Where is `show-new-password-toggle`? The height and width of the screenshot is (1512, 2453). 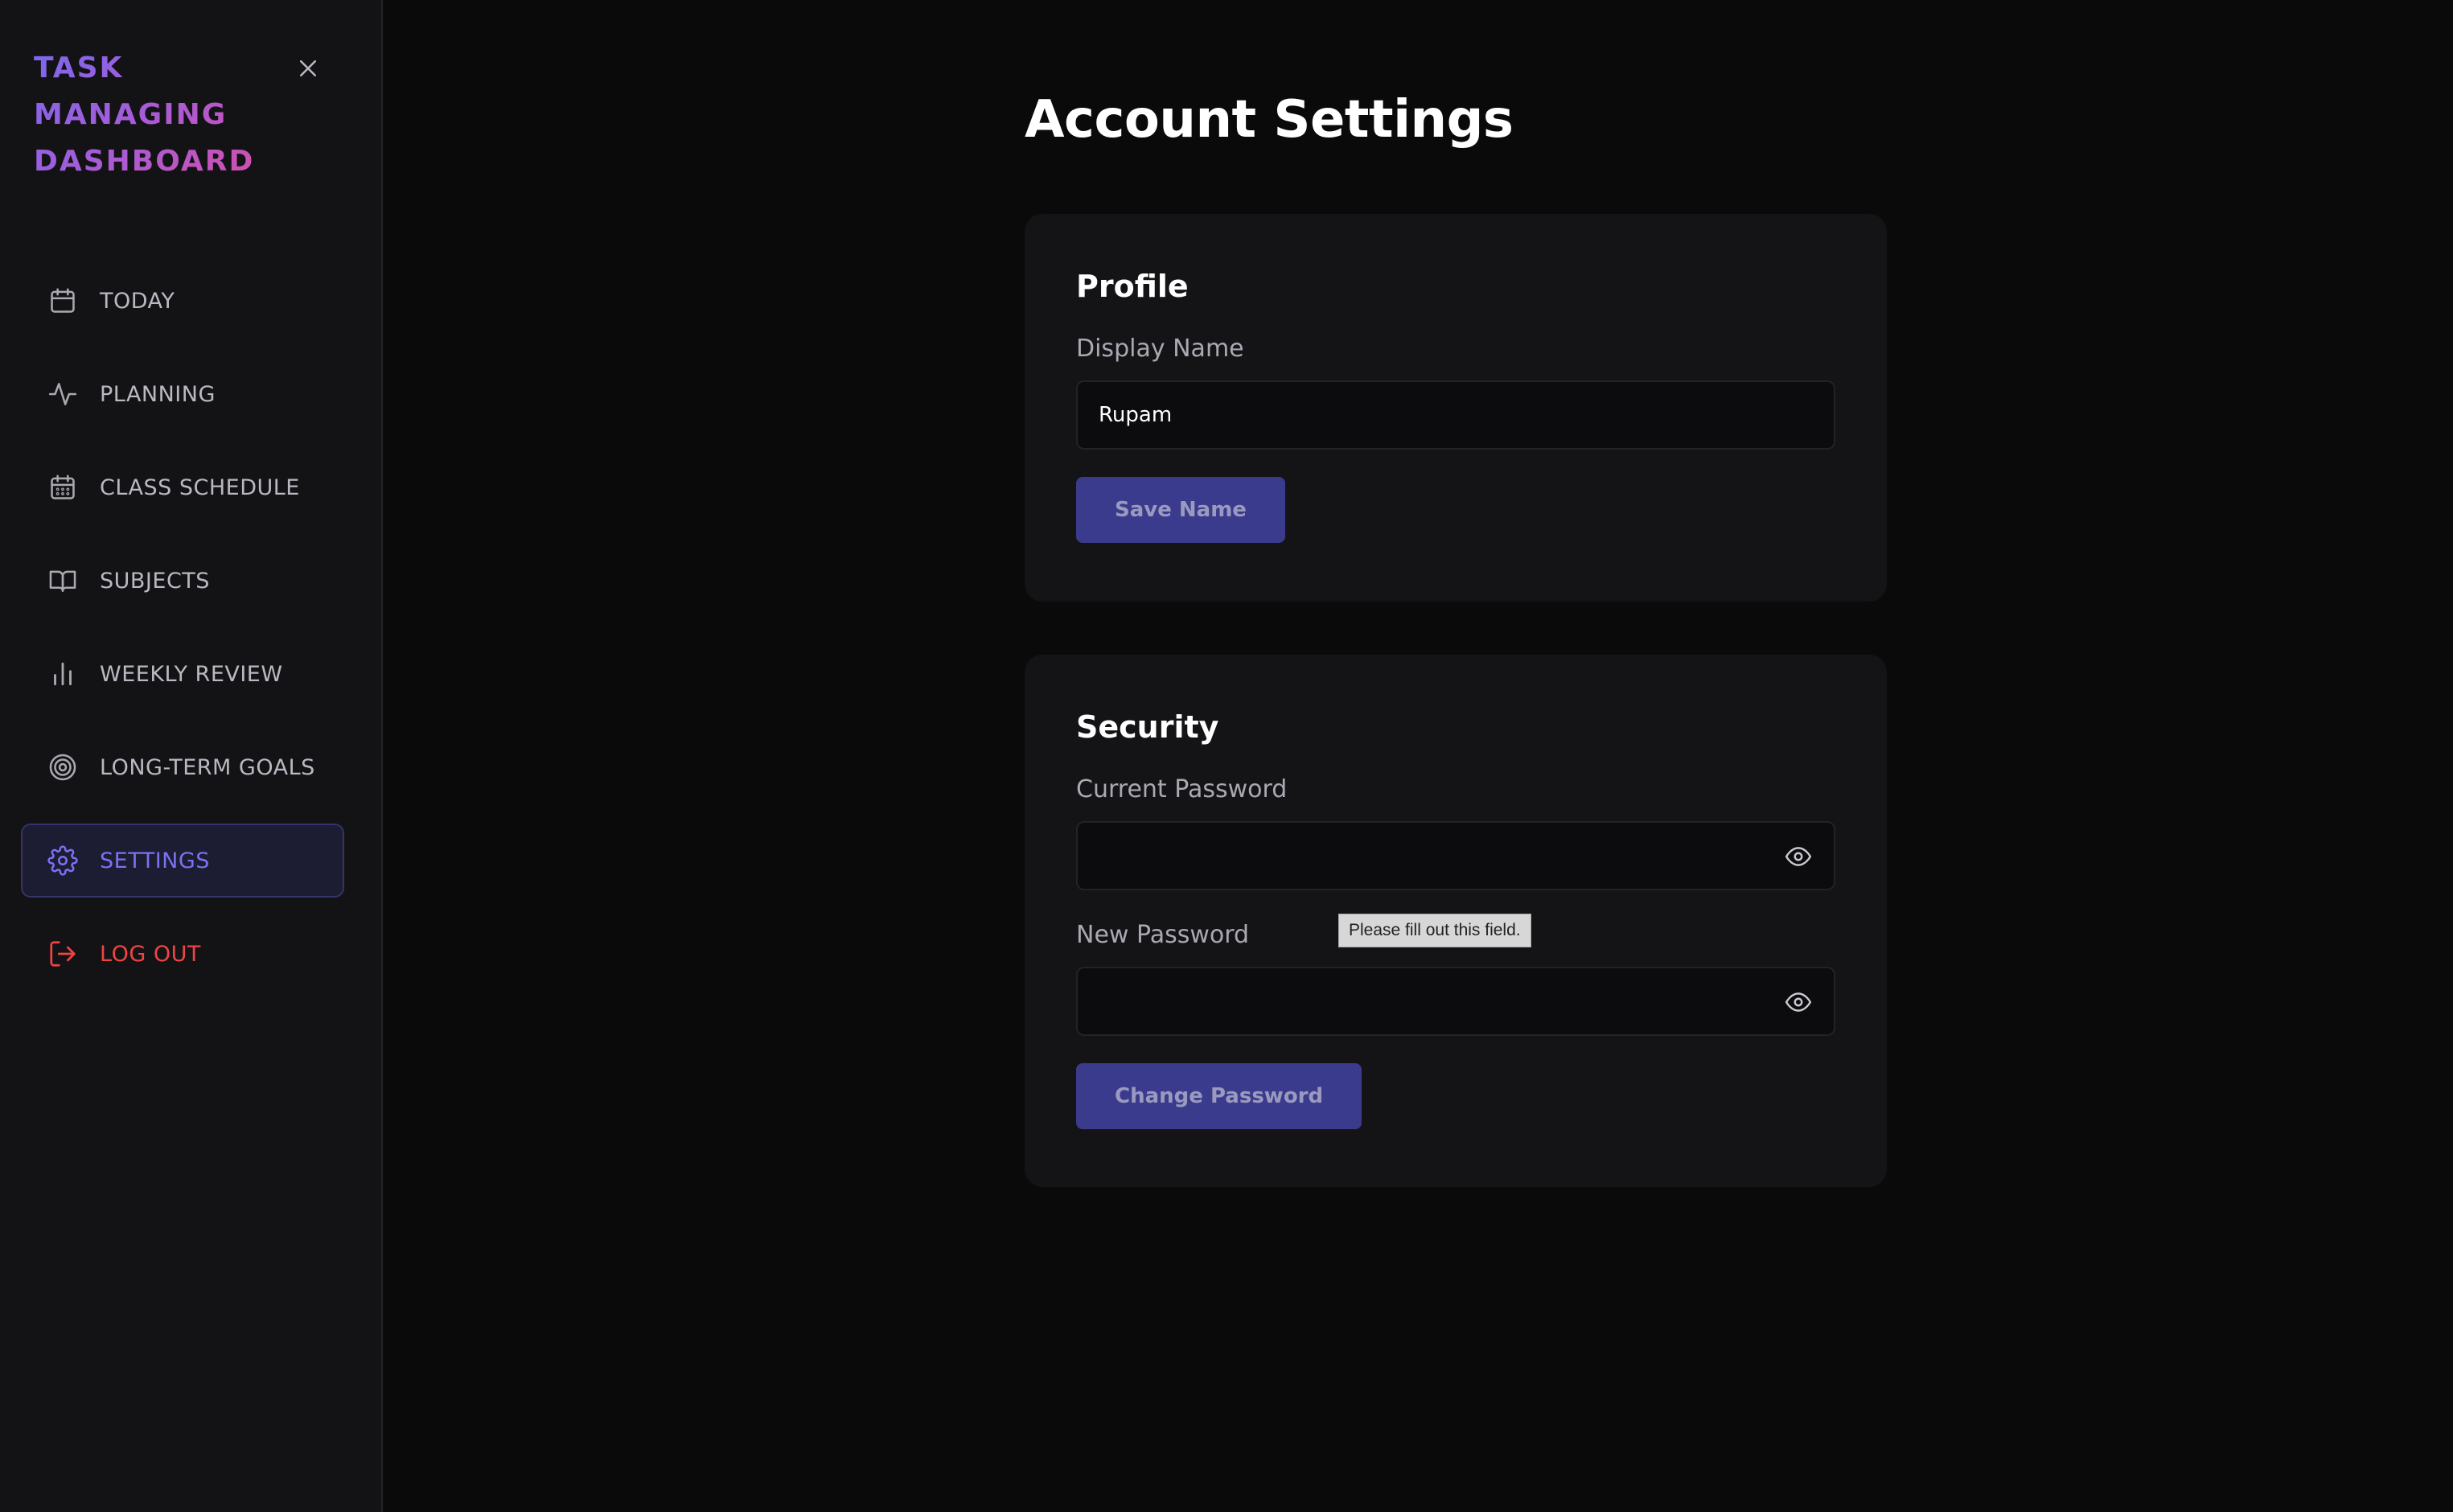
show-new-password-toggle is located at coordinates (1798, 1003).